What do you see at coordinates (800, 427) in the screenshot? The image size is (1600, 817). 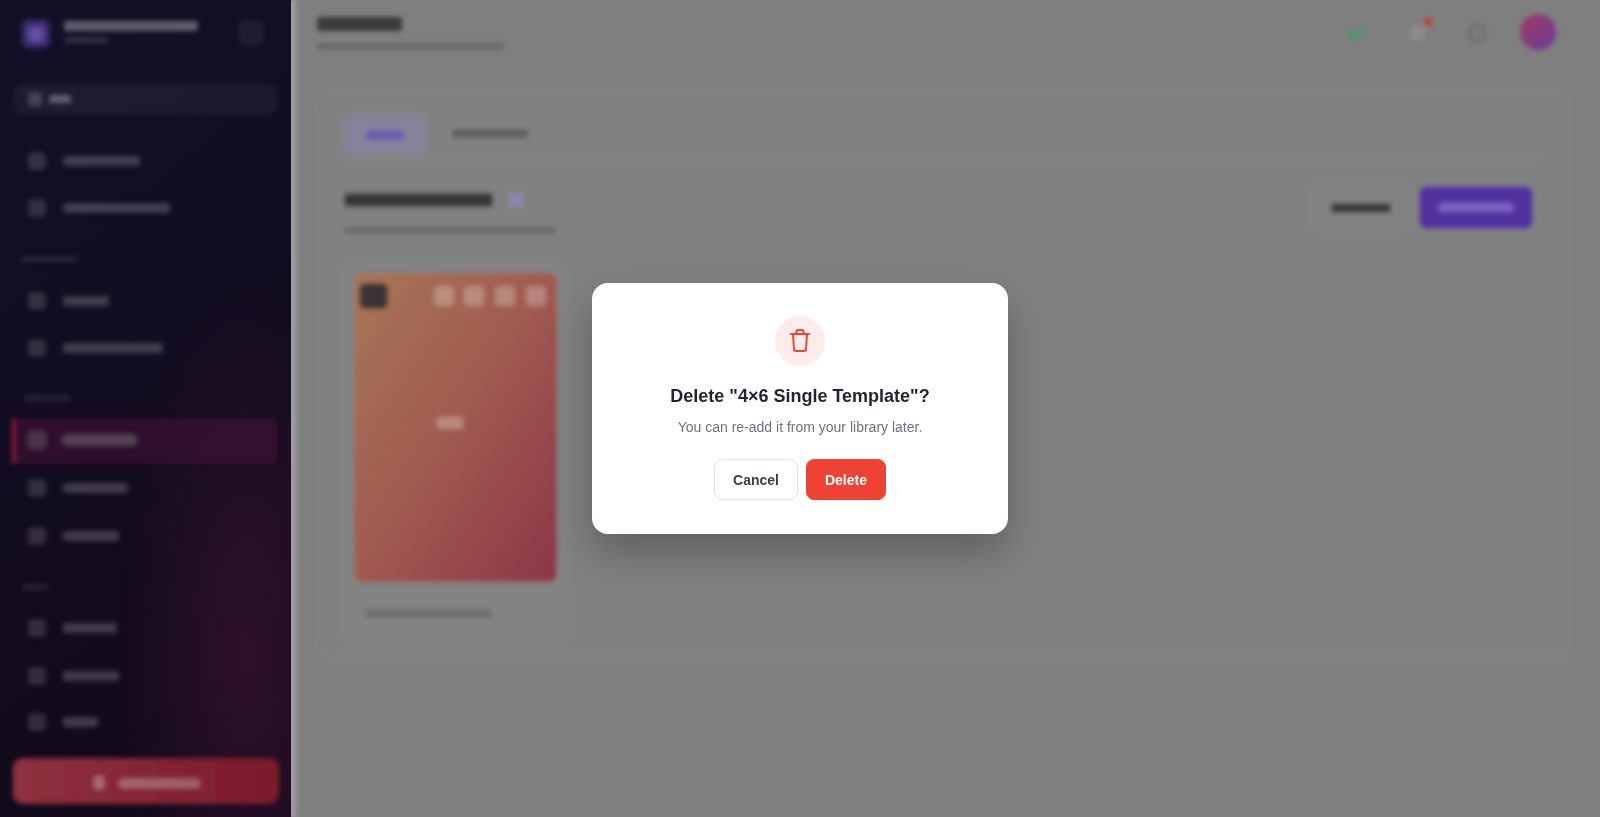 I see `dialog-message: You can re-add it from your library later.` at bounding box center [800, 427].